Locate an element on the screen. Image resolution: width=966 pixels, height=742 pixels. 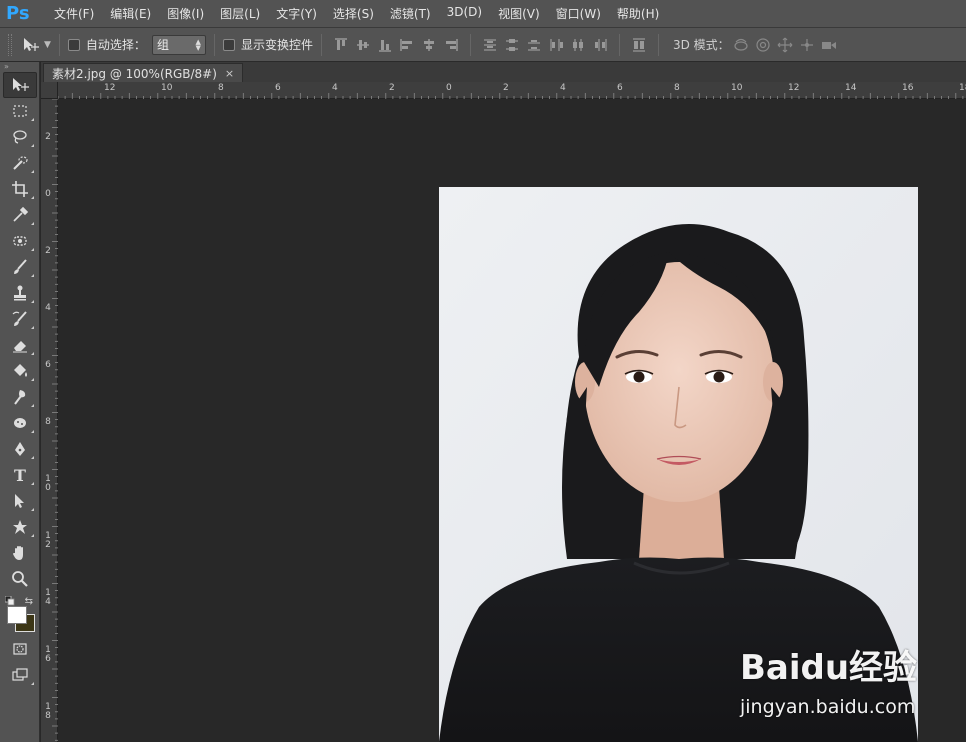
hand-tool is located at coordinates (20, 553).